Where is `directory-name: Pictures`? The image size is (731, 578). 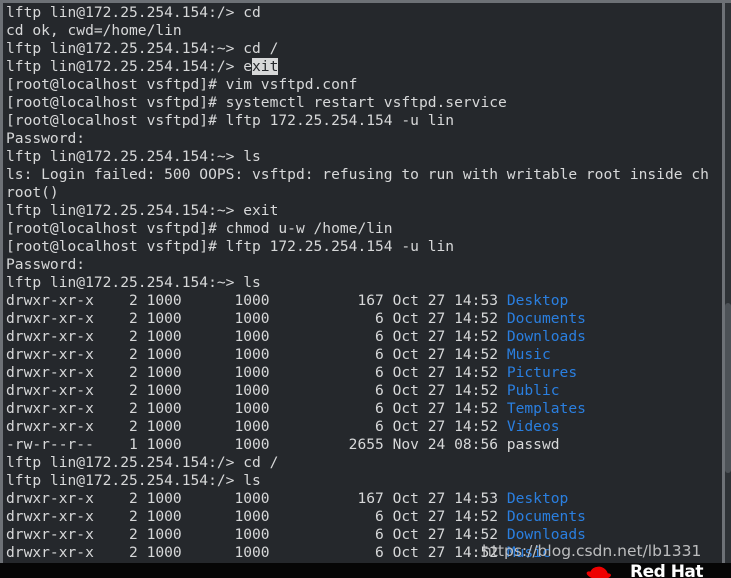
directory-name: Pictures is located at coordinates (542, 372).